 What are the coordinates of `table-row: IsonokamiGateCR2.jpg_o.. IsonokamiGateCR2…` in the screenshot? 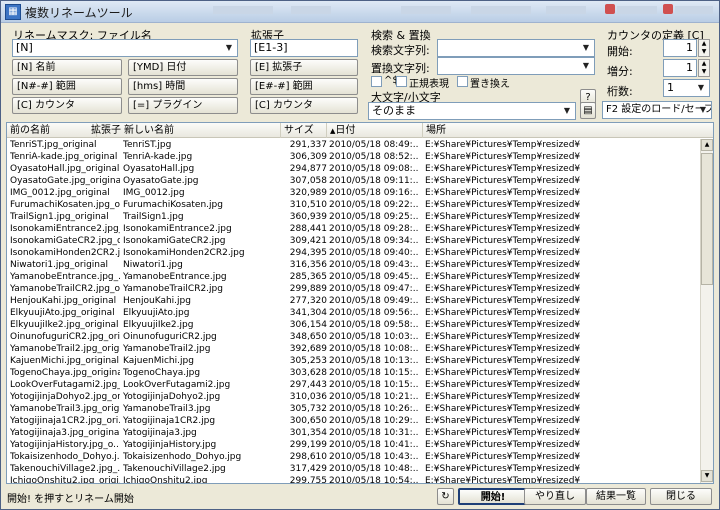 It's located at (353, 241).